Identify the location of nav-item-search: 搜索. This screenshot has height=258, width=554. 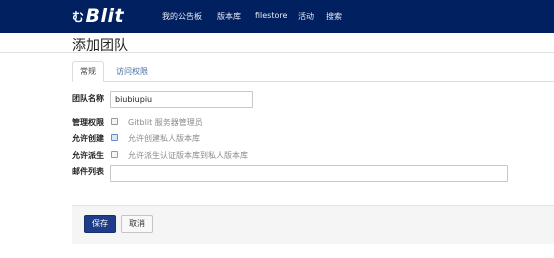
(334, 16).